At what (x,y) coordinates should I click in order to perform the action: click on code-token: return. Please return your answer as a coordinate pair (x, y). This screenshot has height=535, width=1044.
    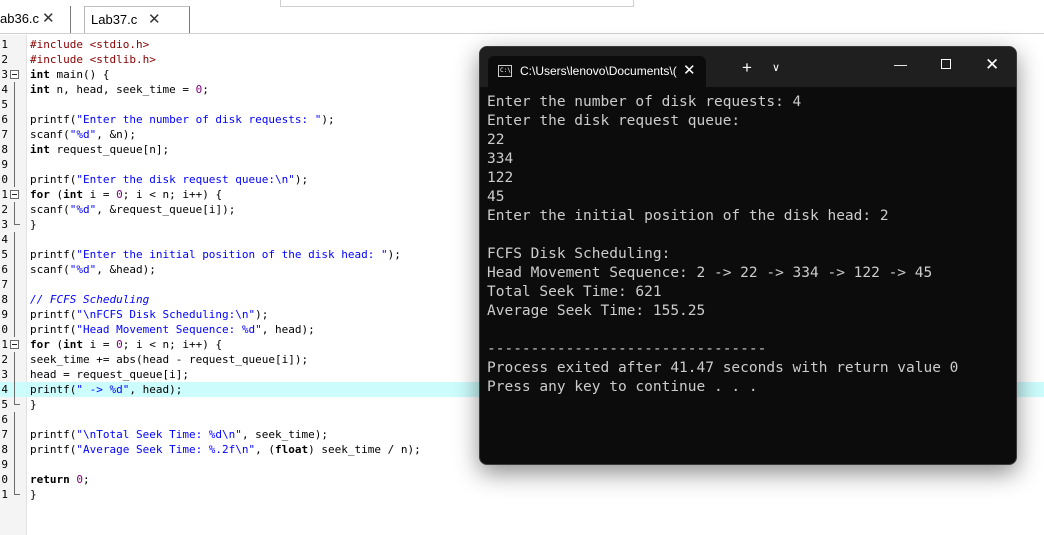
    Looking at the image, I should click on (50, 479).